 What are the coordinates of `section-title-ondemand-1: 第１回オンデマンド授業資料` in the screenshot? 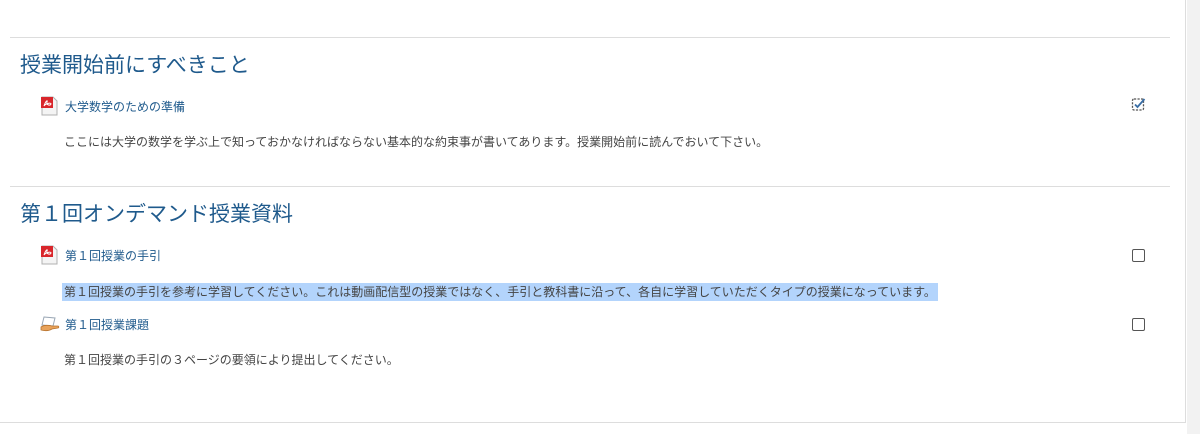 It's located at (156, 214).